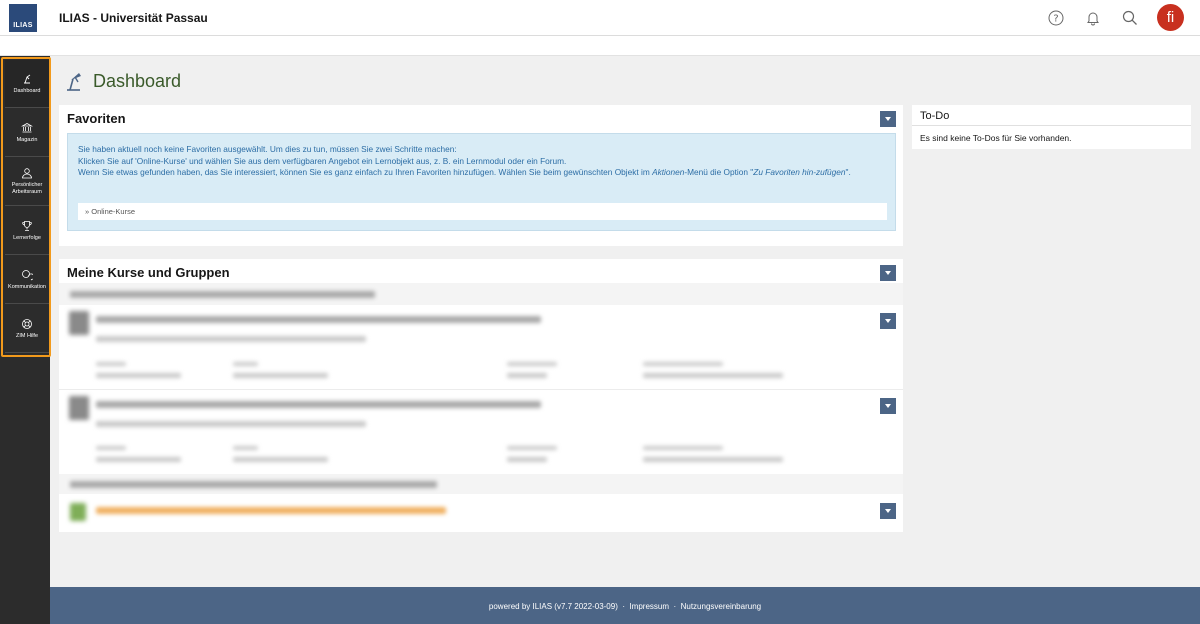  I want to click on favorites-title: Favoriten, so click(96, 118).